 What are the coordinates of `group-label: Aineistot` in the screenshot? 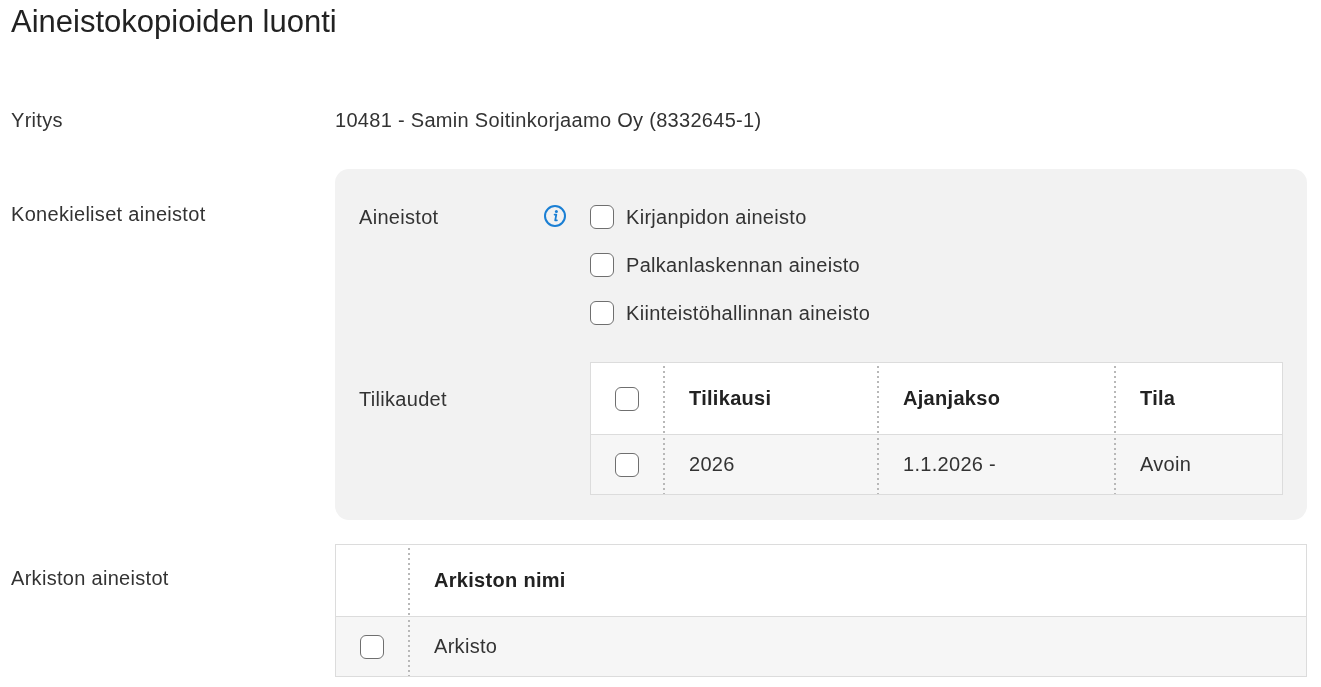 It's located at (399, 217).